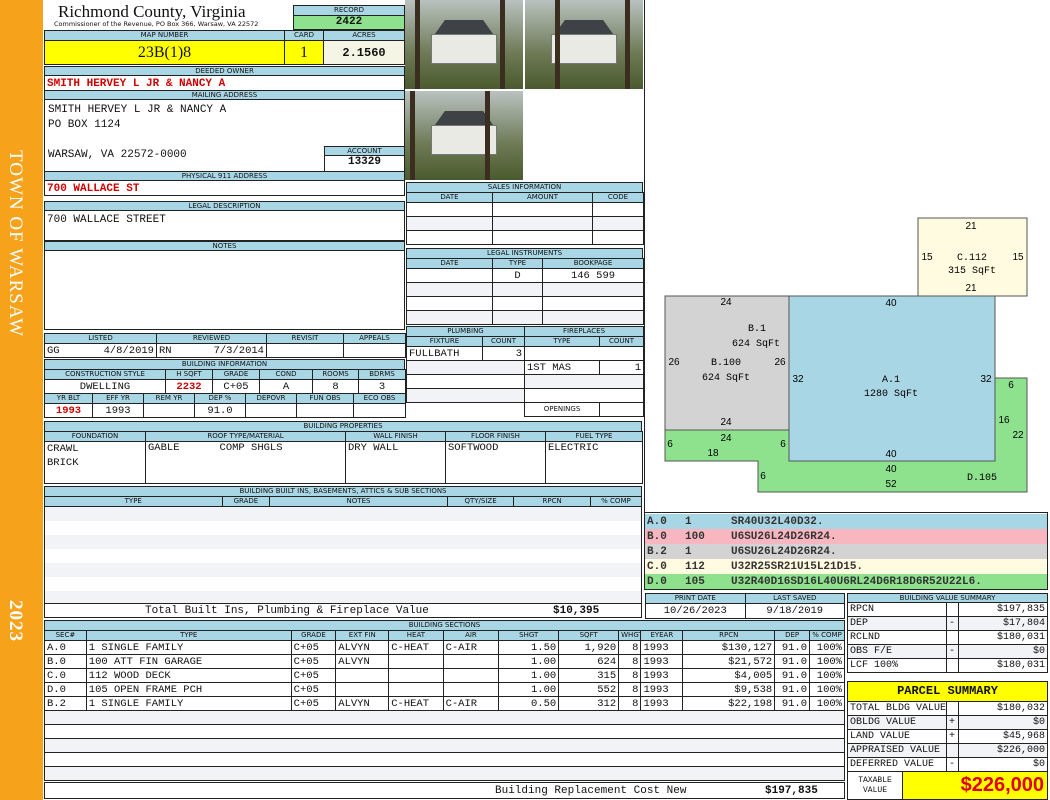  Describe the element at coordinates (616, 501) in the screenshot. I see `builtins-header: % COMP` at that location.